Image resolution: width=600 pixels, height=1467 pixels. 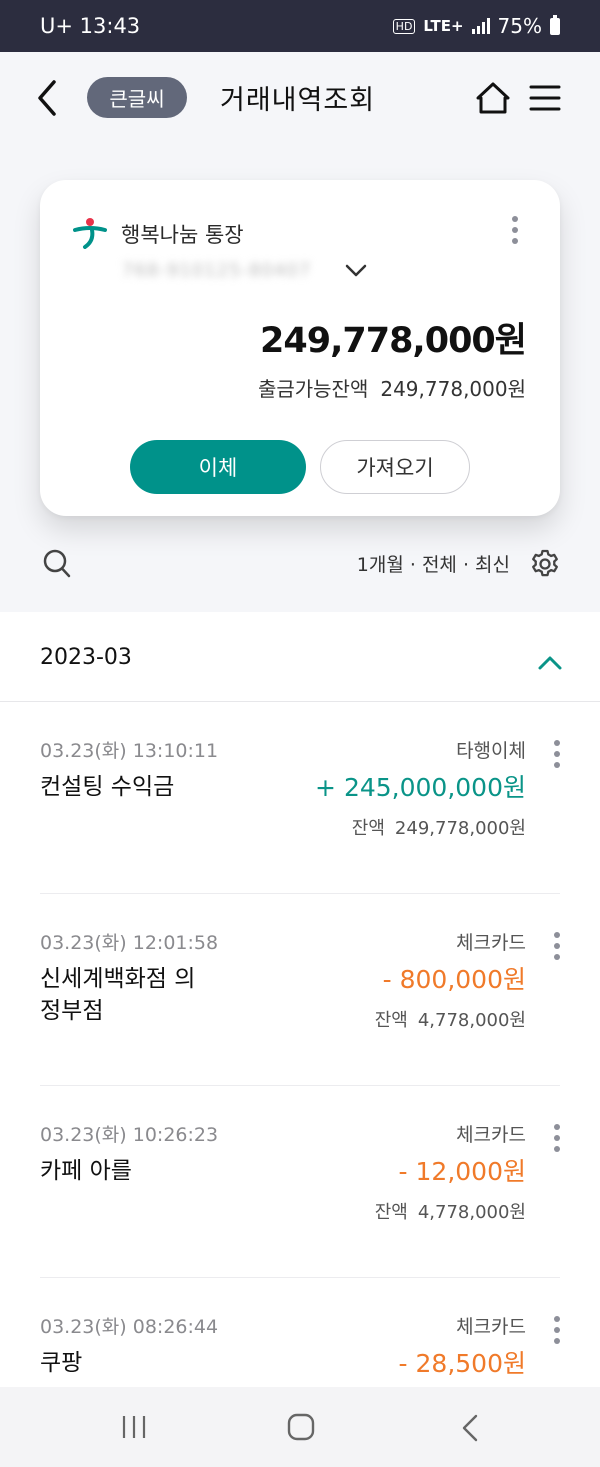 What do you see at coordinates (393, 341) in the screenshot?
I see `account-balance: 249,778,000원` at bounding box center [393, 341].